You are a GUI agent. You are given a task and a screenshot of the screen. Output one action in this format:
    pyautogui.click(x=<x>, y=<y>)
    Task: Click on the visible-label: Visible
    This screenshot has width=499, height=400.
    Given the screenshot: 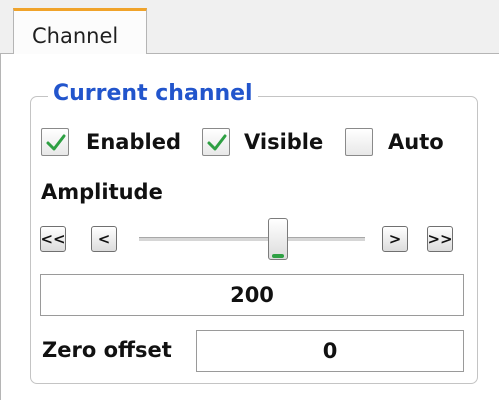 What is the action you would take?
    pyautogui.click(x=284, y=142)
    